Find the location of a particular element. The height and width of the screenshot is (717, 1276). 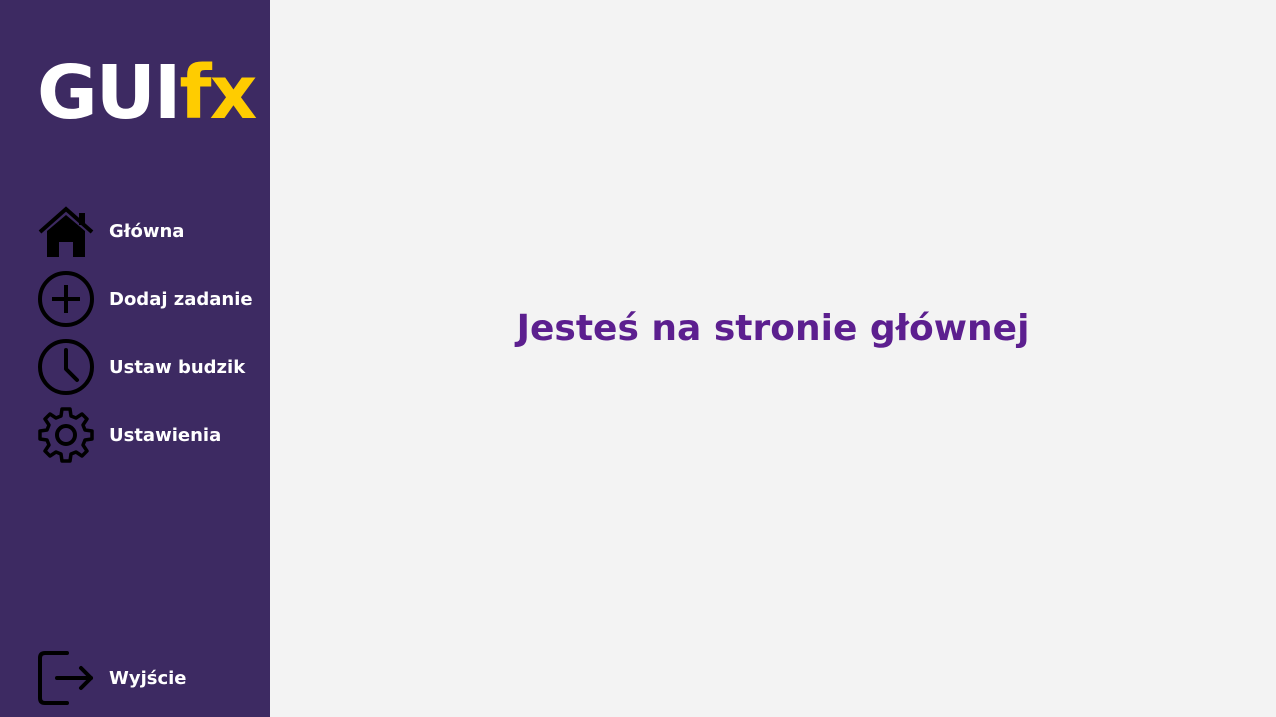

sidebar-item-set-alarm: Ustaw budzik is located at coordinates (147, 367).